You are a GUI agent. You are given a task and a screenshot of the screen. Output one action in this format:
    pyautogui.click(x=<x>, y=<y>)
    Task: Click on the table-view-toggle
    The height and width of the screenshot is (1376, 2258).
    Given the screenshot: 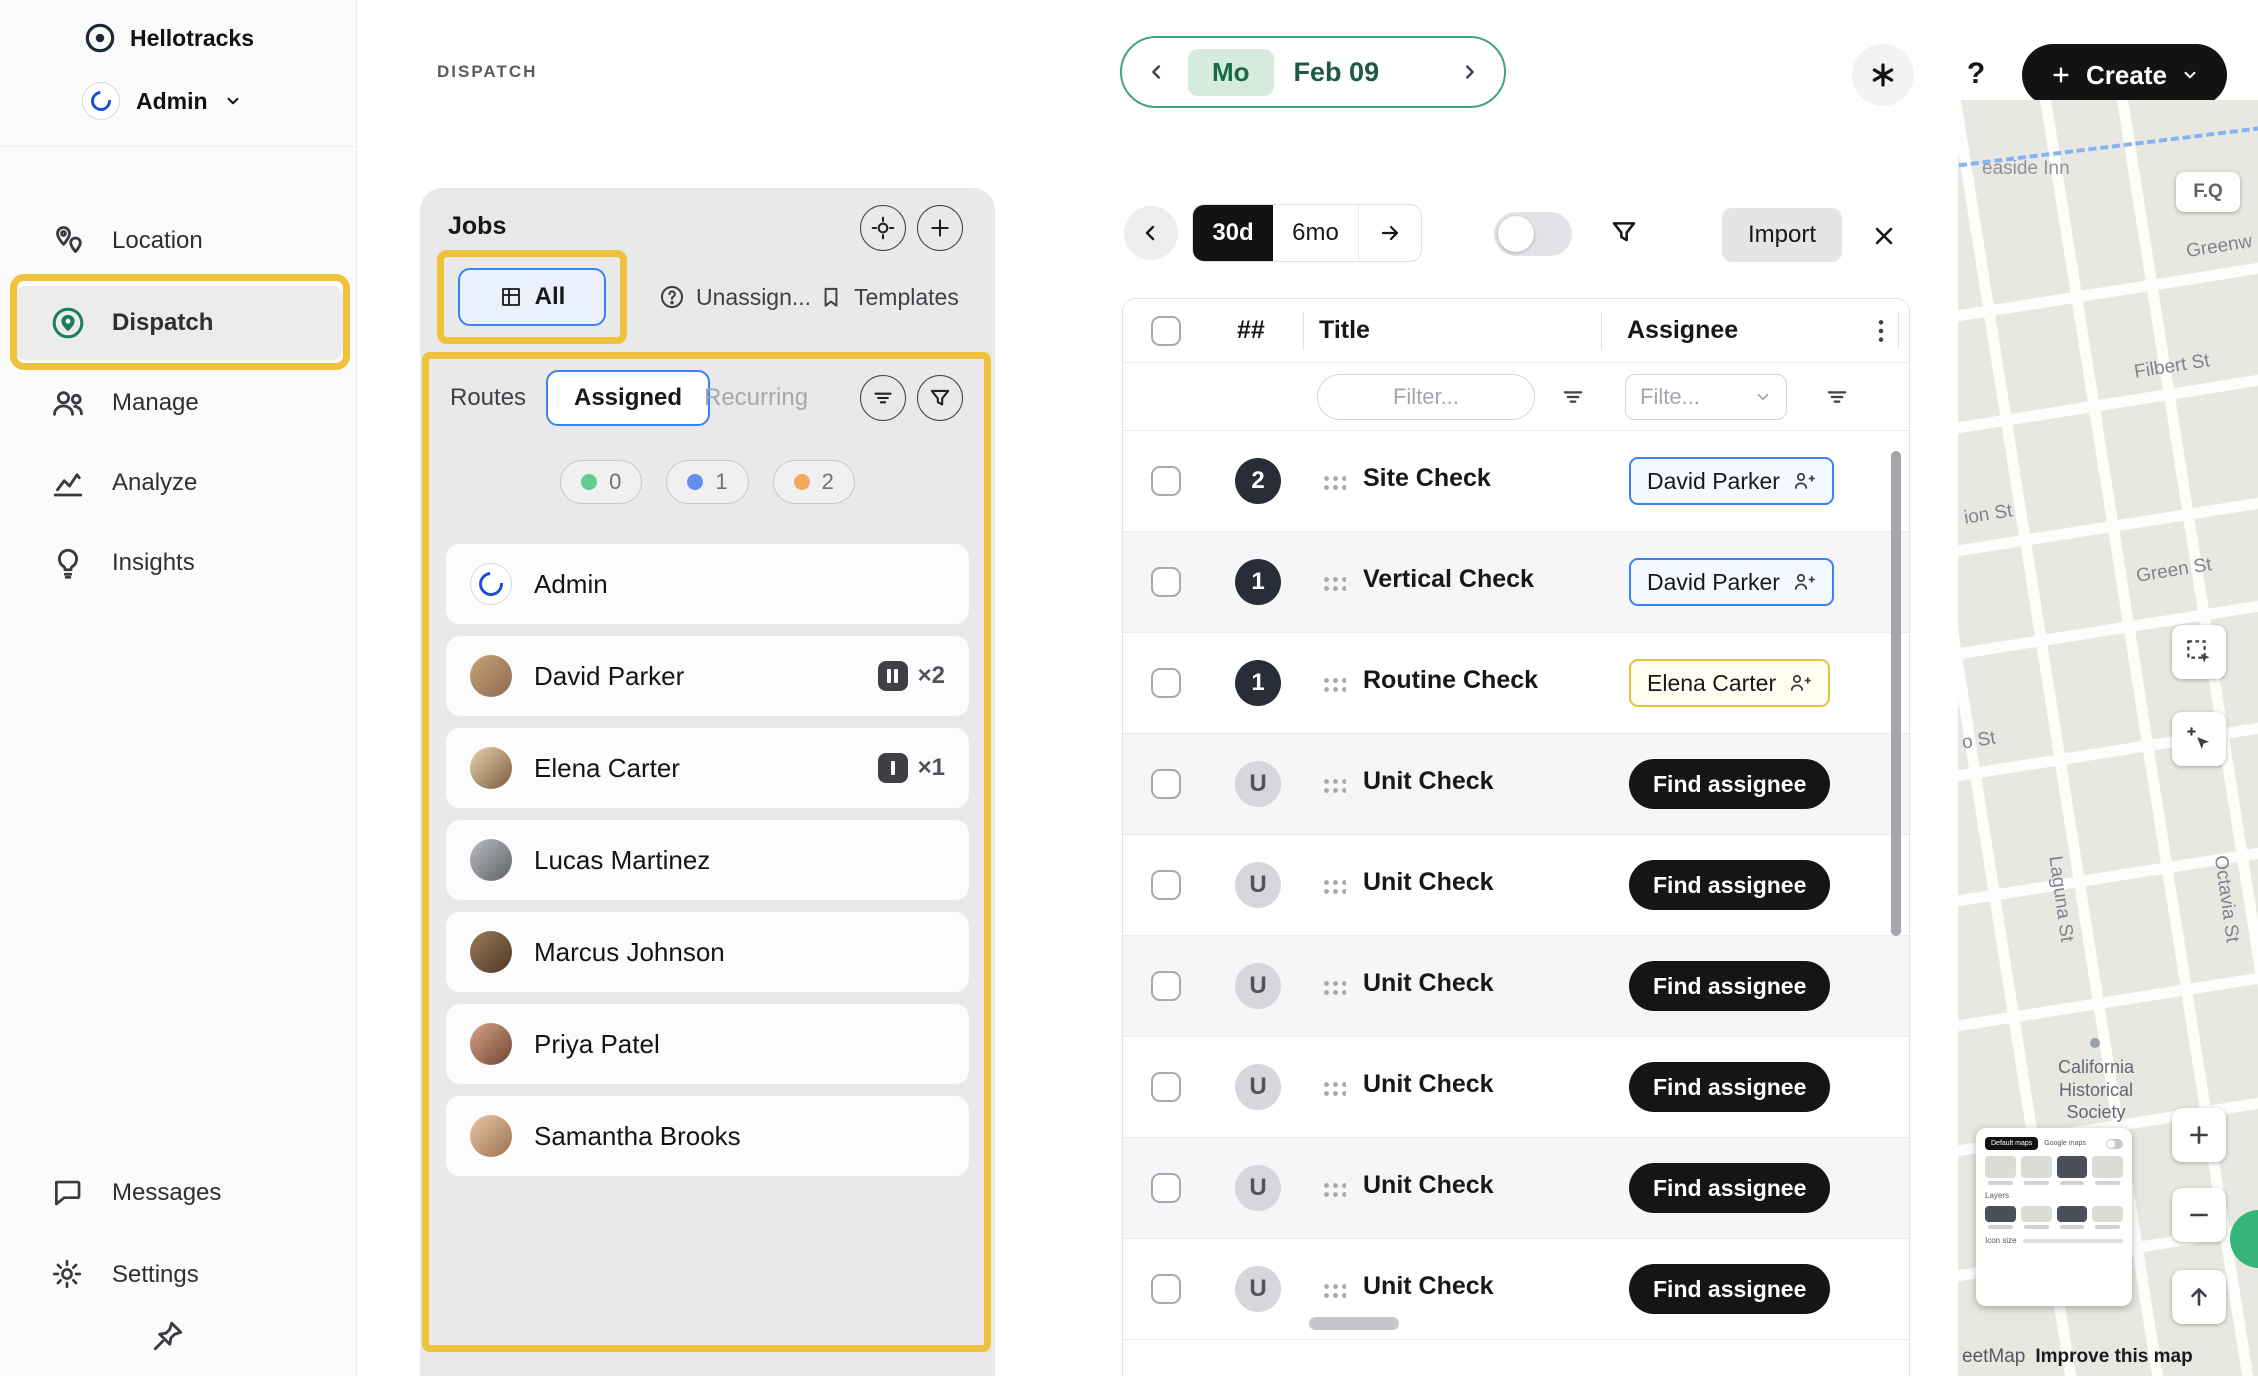 What is the action you would take?
    pyautogui.click(x=1533, y=234)
    